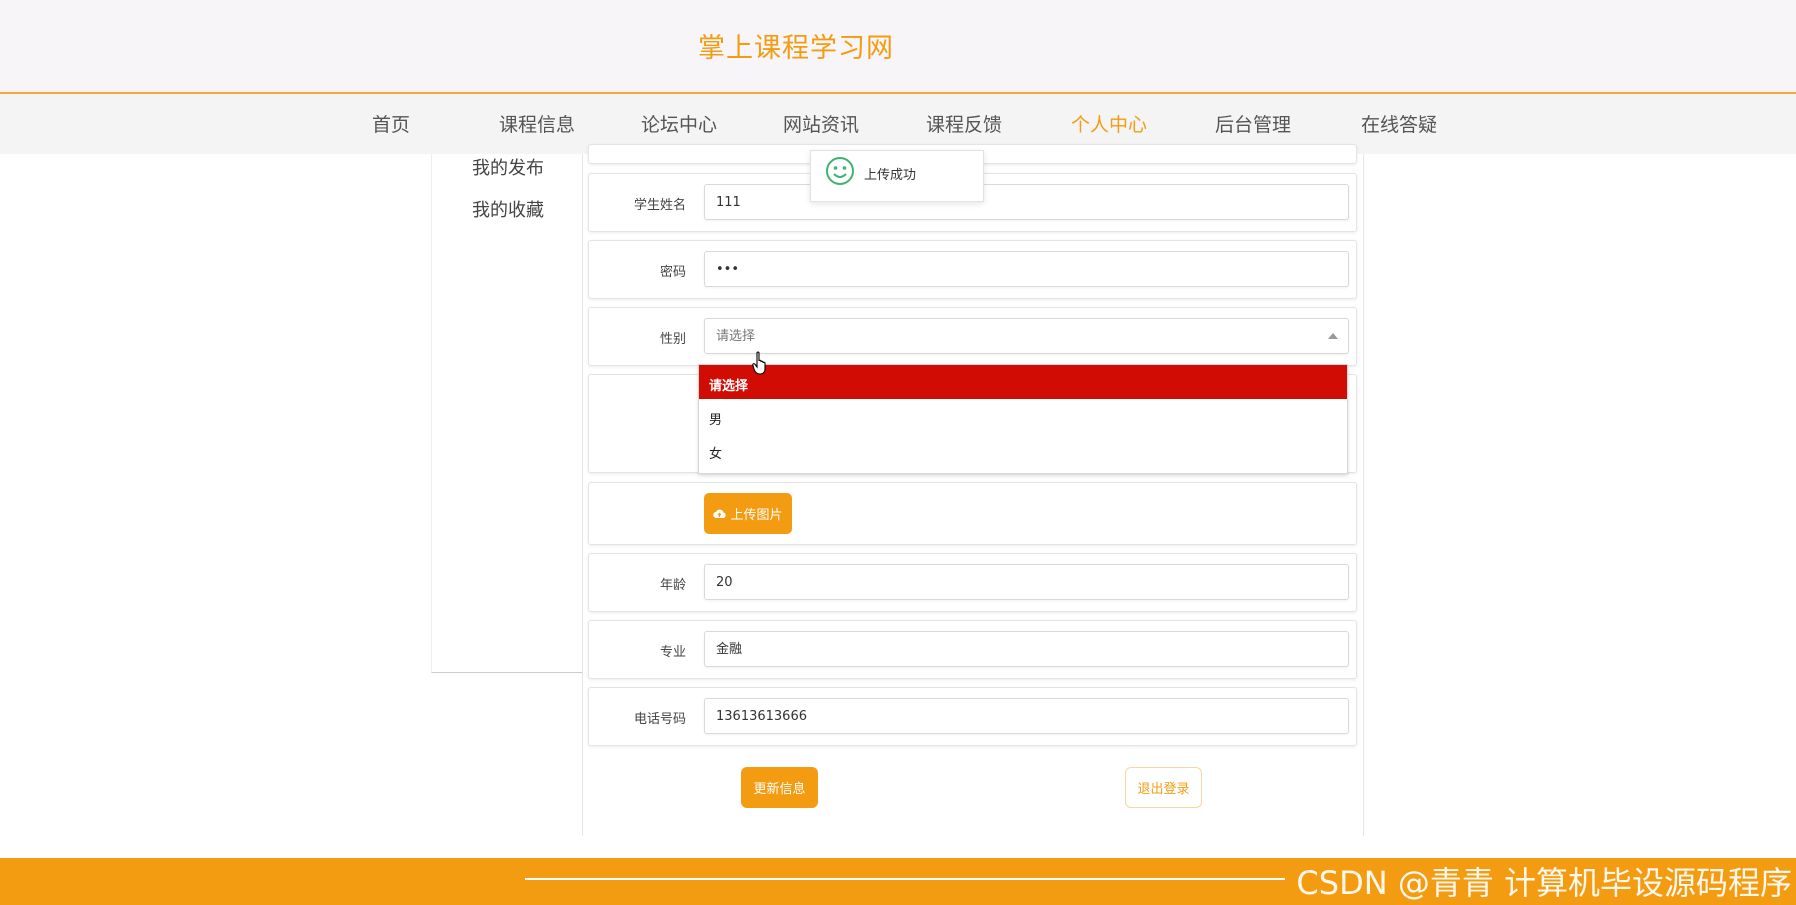 This screenshot has width=1796, height=905. Describe the element at coordinates (736, 336) in the screenshot. I see `gender-select-value: 请选择` at that location.